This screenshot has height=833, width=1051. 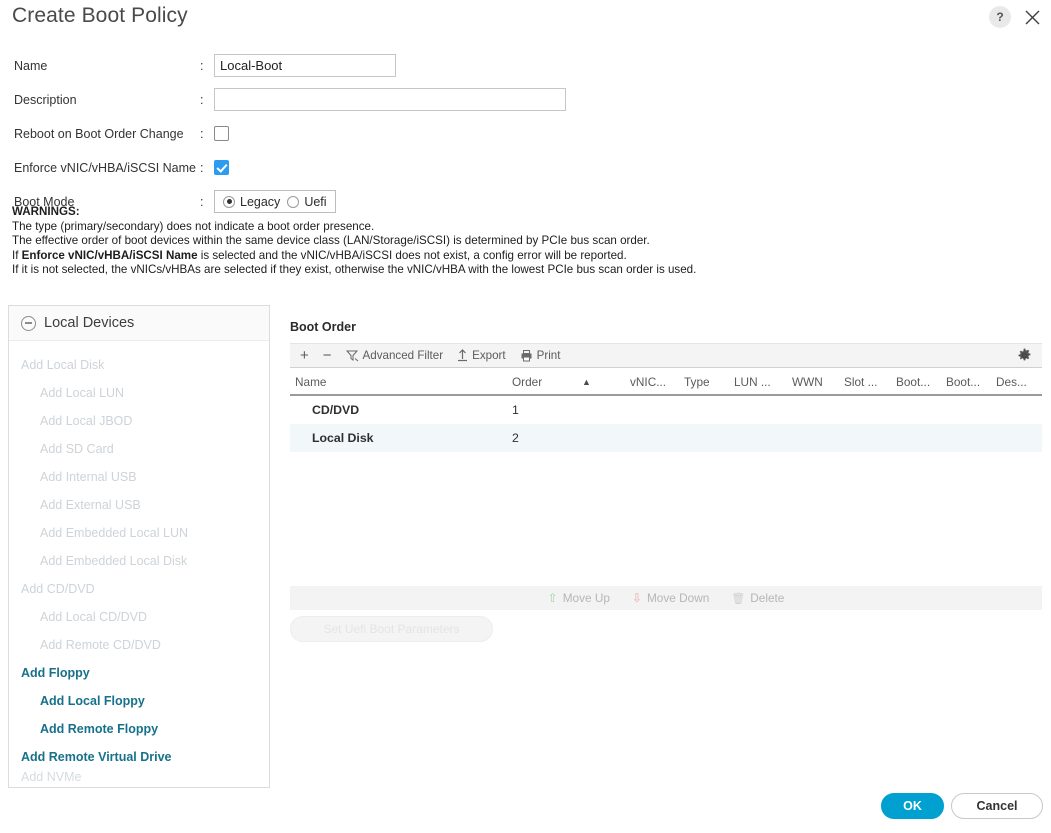 I want to click on form-row-enforce-name: Enforce vNIC/vHBA/iSCSI Name :, so click(x=525, y=167).